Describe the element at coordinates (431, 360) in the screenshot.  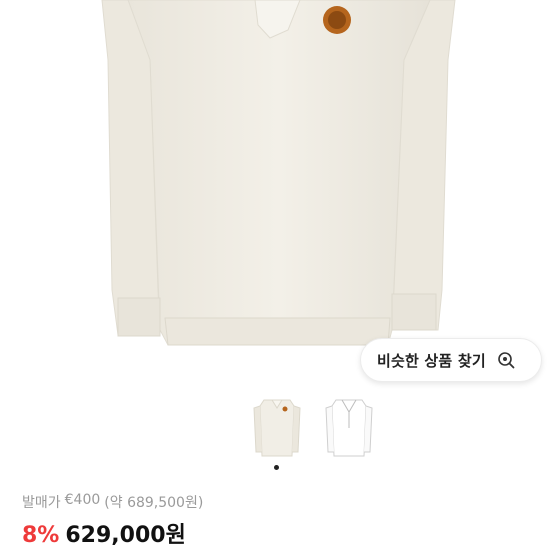
I see `find-similar-label: 비슷한 상품 찾기` at that location.